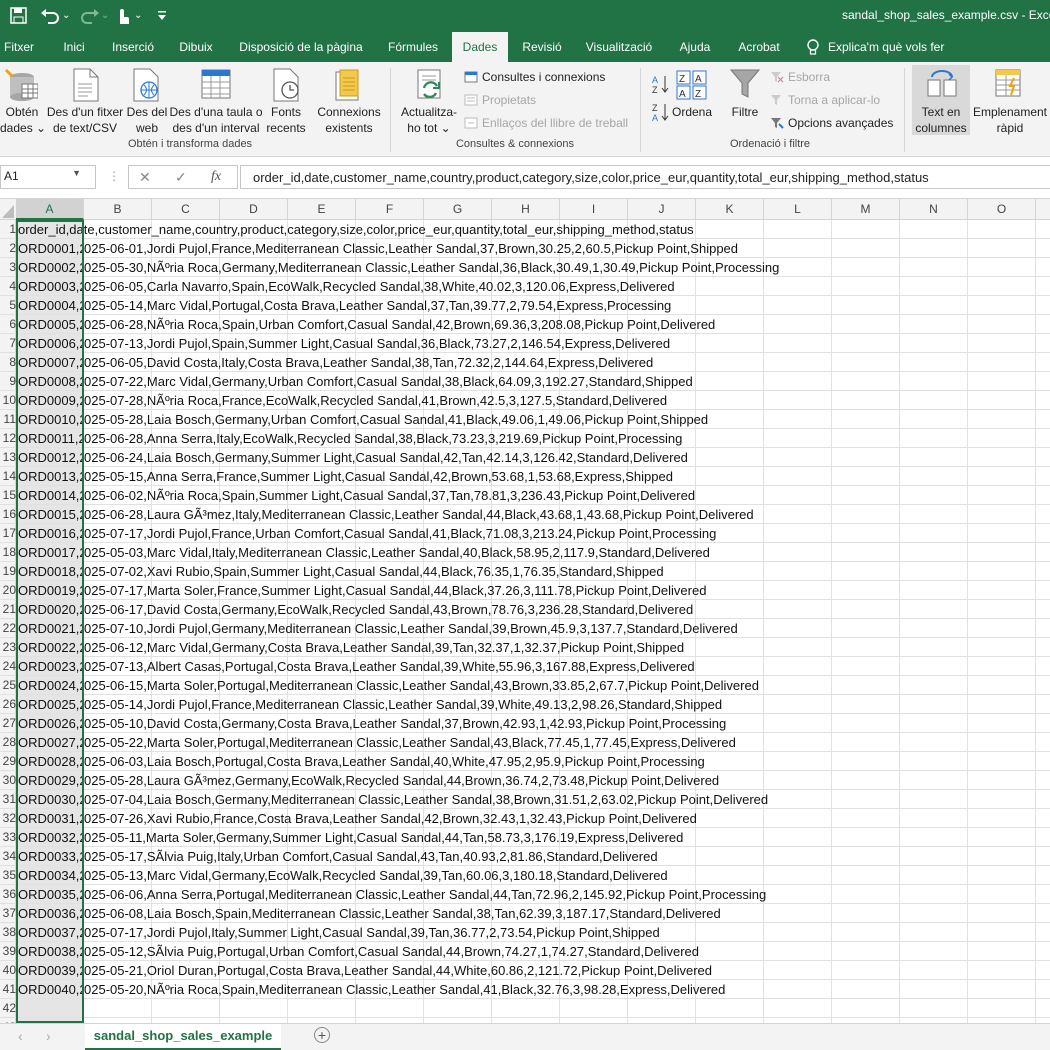 Image resolution: width=1050 pixels, height=1050 pixels. Describe the element at coordinates (118, 209) in the screenshot. I see `column-header-b: B` at that location.